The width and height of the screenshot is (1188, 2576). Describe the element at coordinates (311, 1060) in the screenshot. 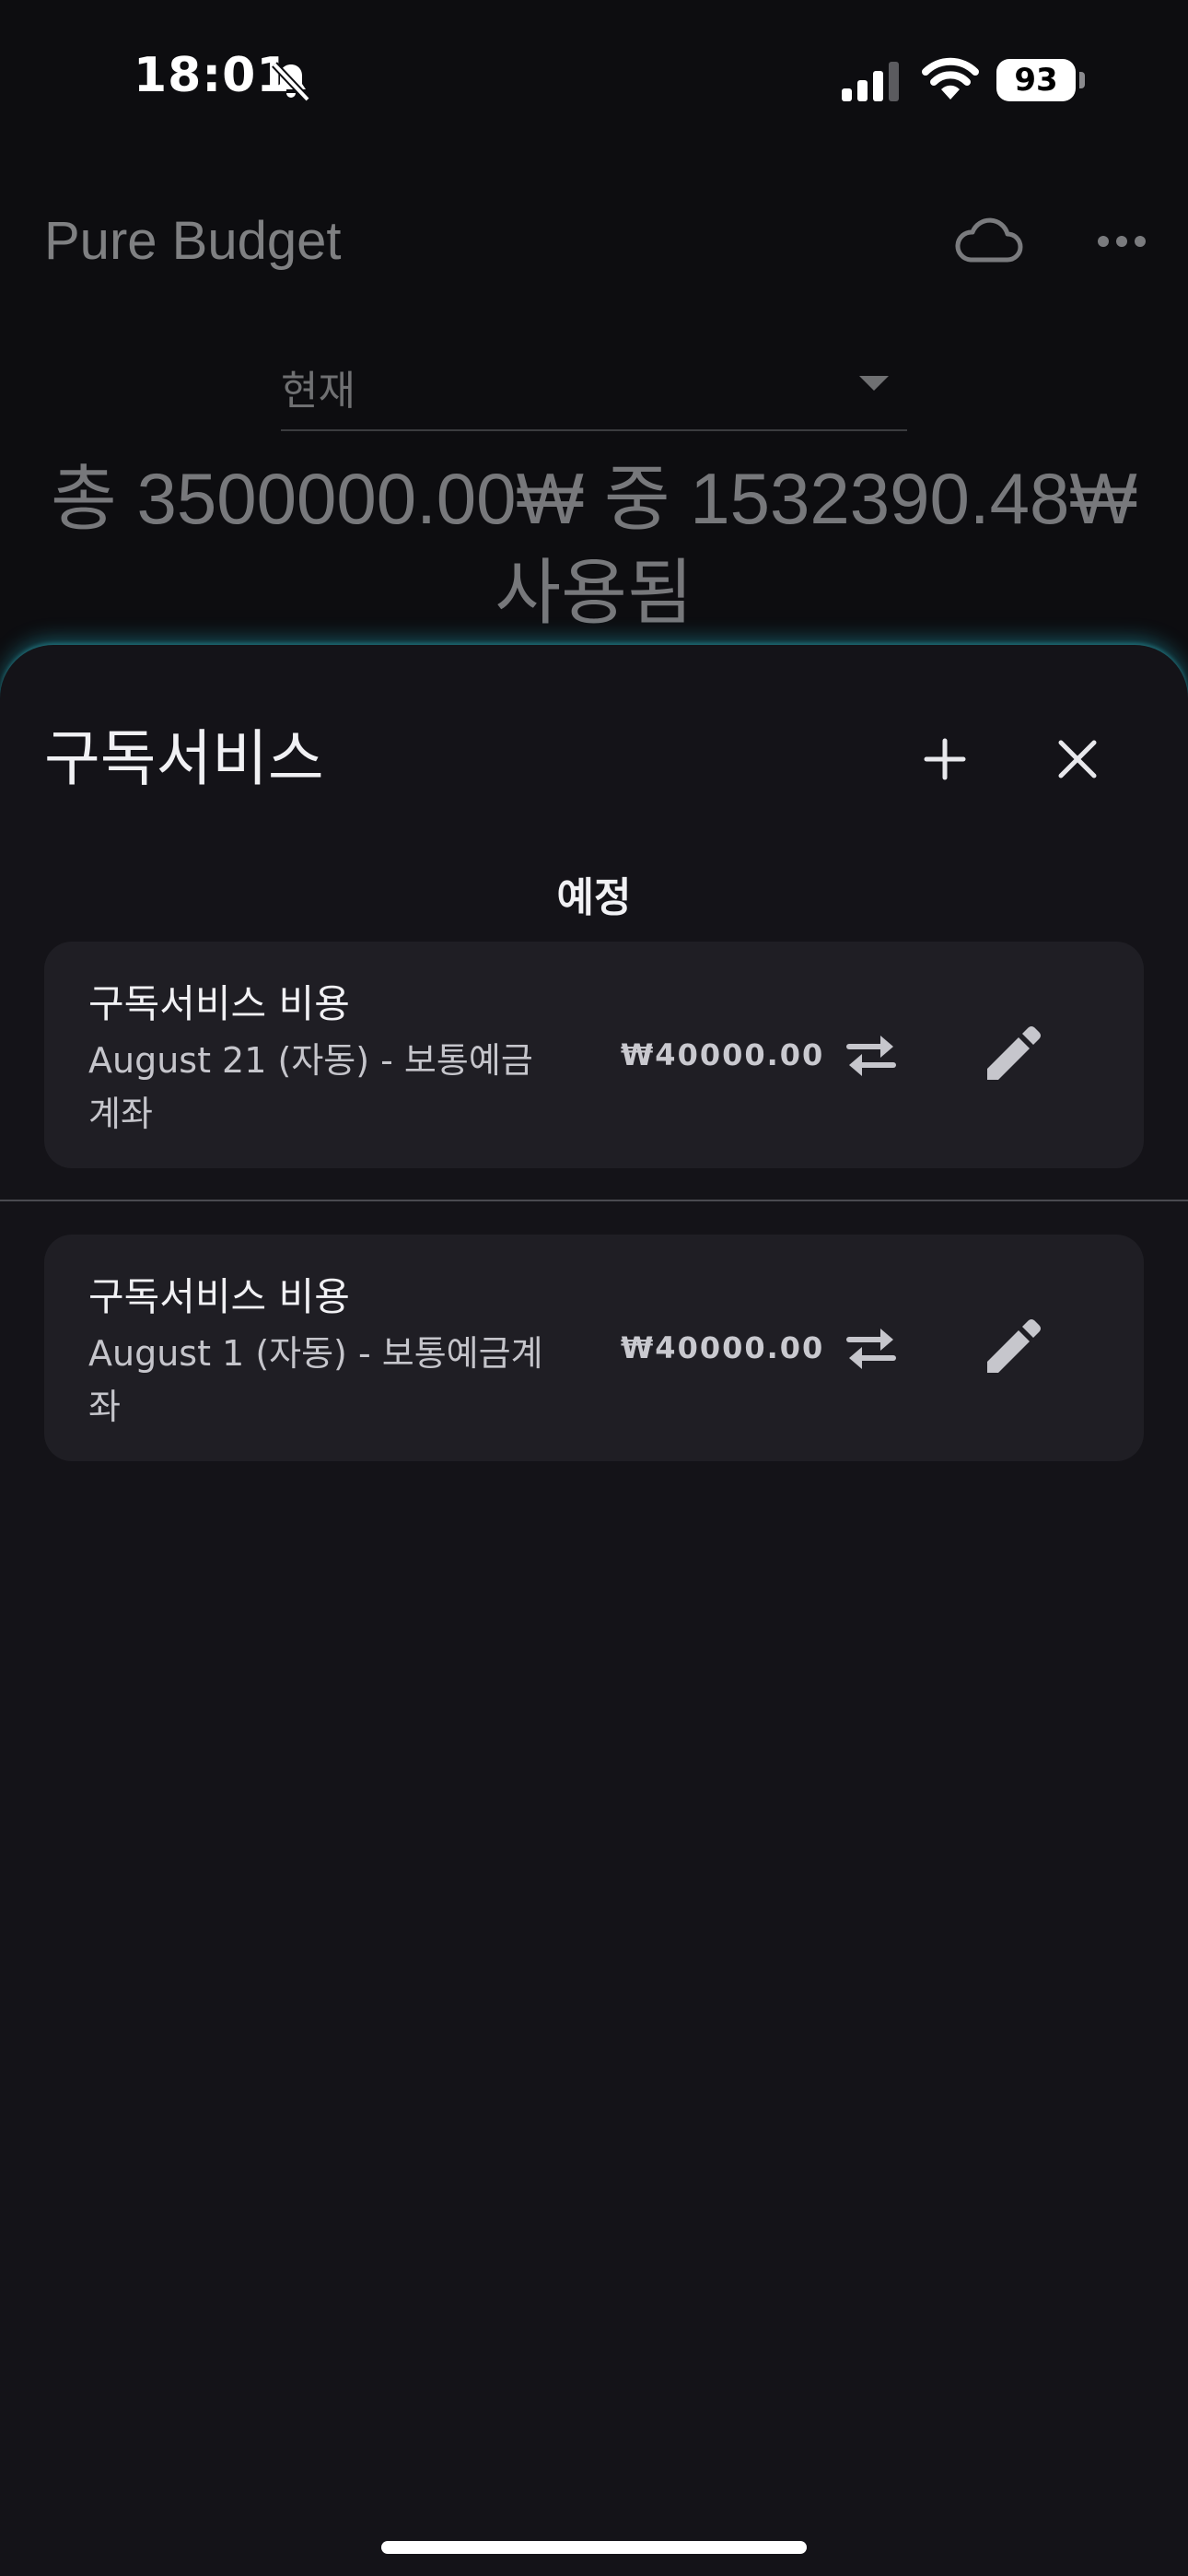

I see `item-subtitle-line-1: August 21 (자동) - 보통예금` at that location.